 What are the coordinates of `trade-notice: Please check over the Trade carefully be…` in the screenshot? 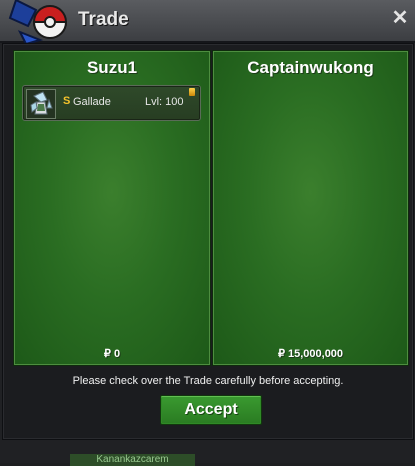 It's located at (208, 381).